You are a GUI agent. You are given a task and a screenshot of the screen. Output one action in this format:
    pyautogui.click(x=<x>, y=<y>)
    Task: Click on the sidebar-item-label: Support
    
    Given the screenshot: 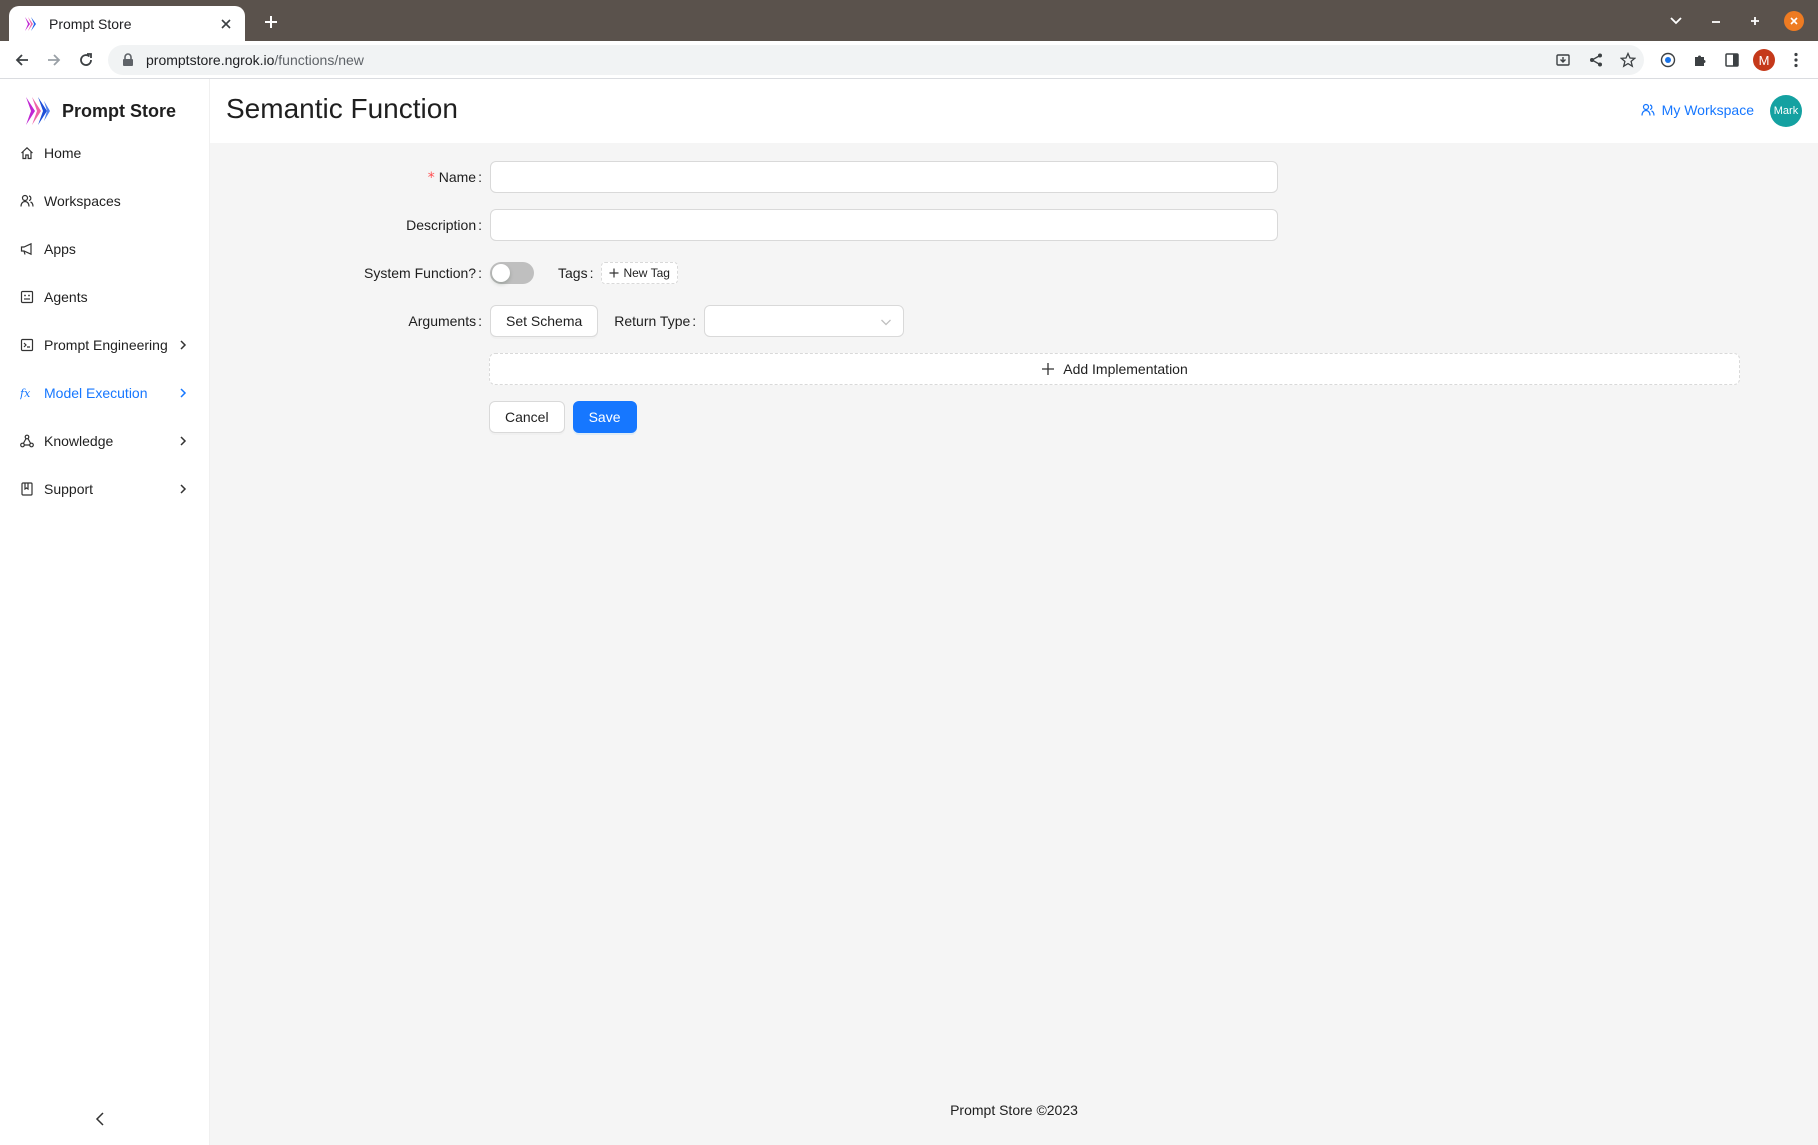 What is the action you would take?
    pyautogui.click(x=69, y=489)
    